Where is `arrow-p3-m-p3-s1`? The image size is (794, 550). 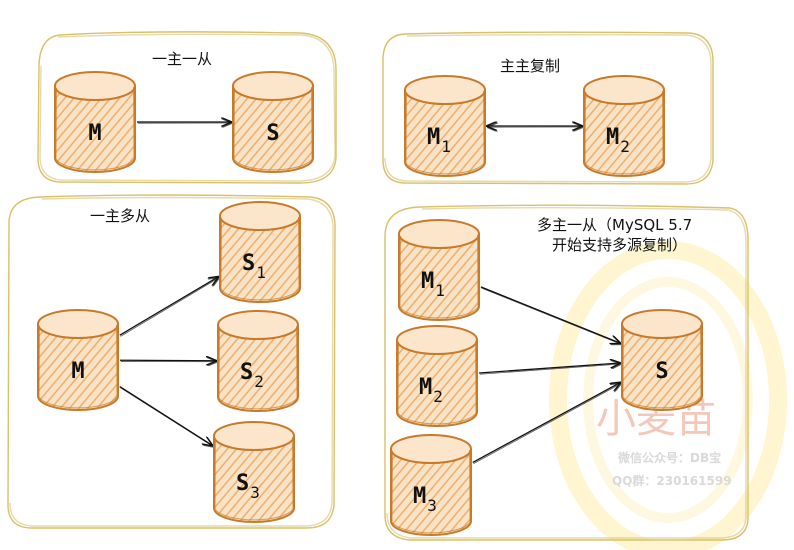 arrow-p3-m-p3-s1 is located at coordinates (169, 307).